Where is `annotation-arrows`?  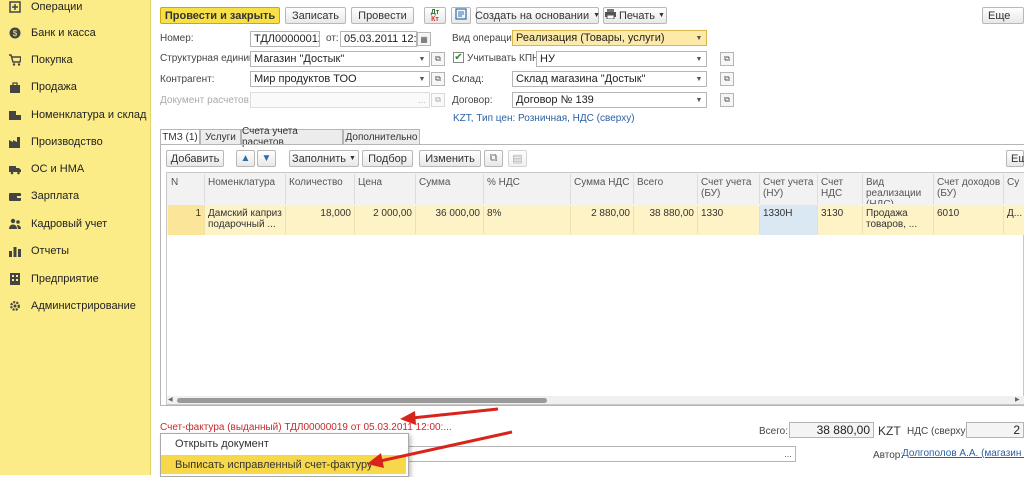
annotation-arrows is located at coordinates (440, 437).